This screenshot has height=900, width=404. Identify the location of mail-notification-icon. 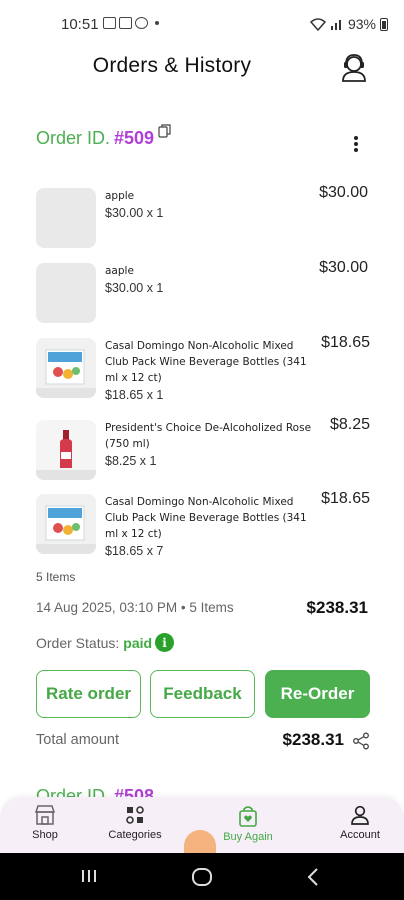
(125, 23).